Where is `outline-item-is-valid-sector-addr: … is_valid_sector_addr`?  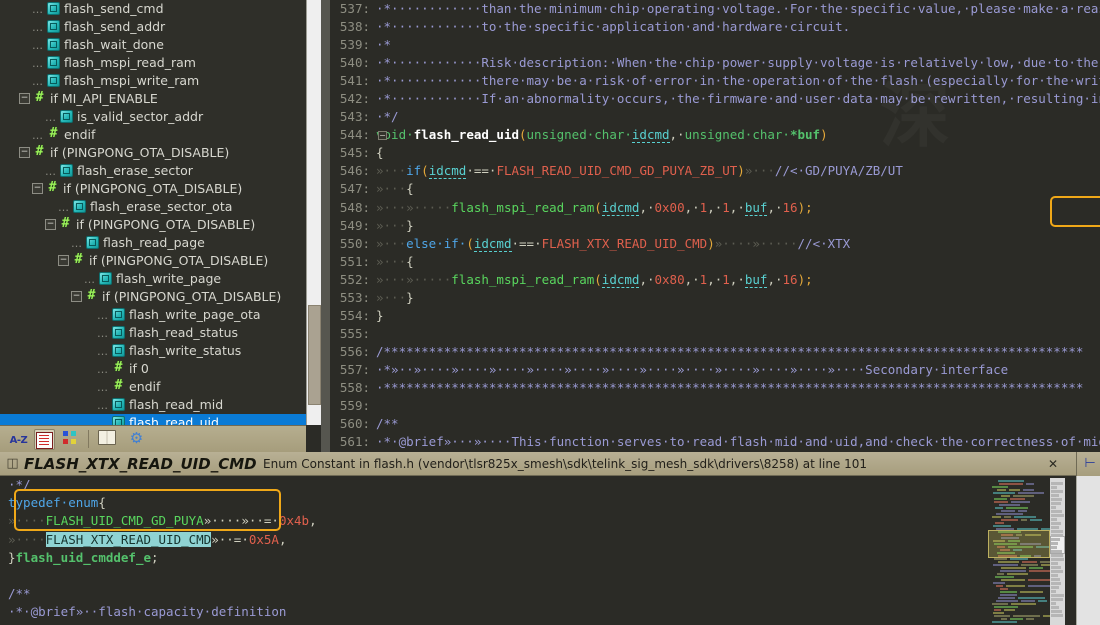
outline-item-is-valid-sector-addr: … is_valid_sector_addr is located at coordinates (153, 117).